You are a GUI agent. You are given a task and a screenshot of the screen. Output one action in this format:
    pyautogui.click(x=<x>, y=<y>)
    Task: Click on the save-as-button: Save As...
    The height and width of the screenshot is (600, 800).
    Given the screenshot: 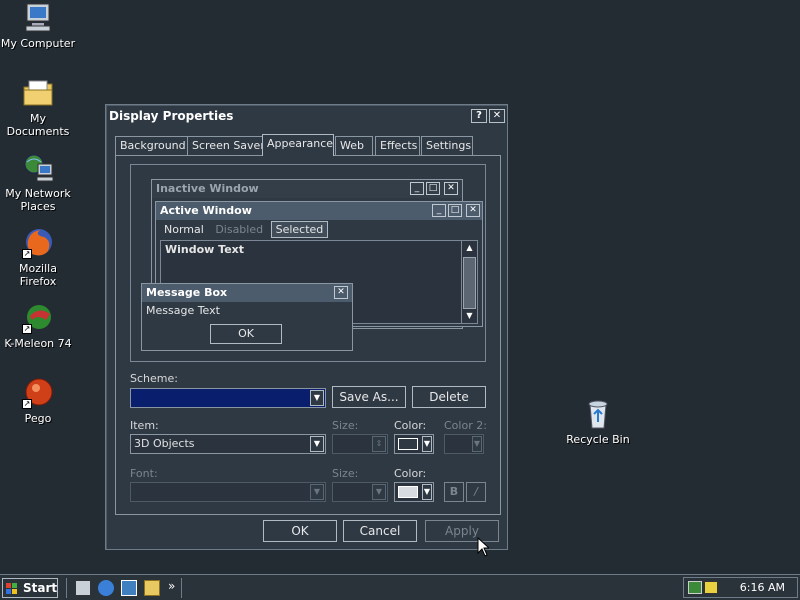 What is the action you would take?
    pyautogui.click(x=369, y=397)
    